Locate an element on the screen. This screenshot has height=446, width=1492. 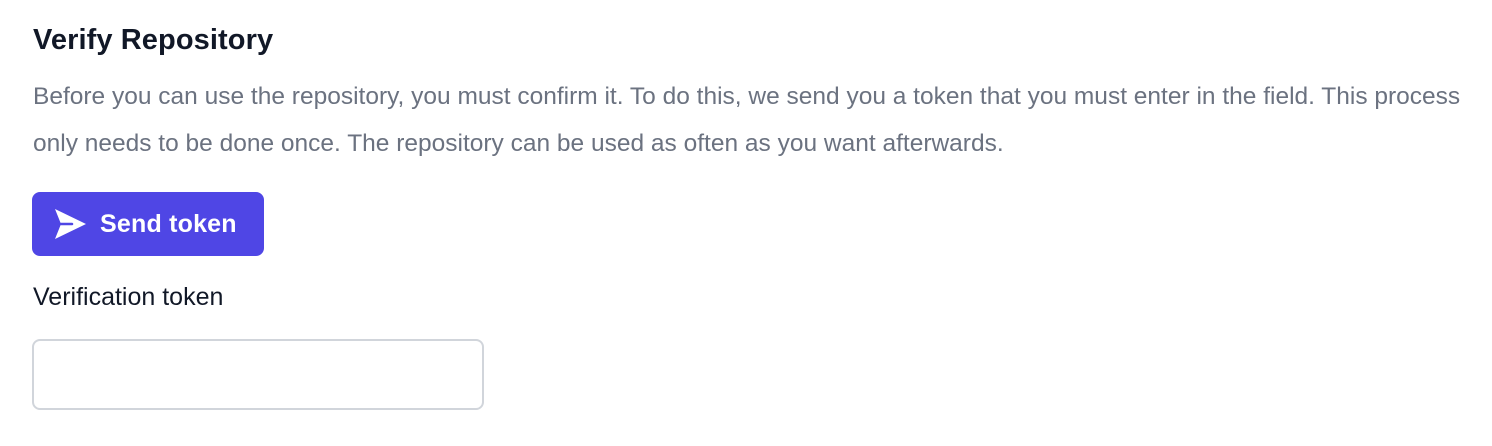
verification-token-input is located at coordinates (258, 374).